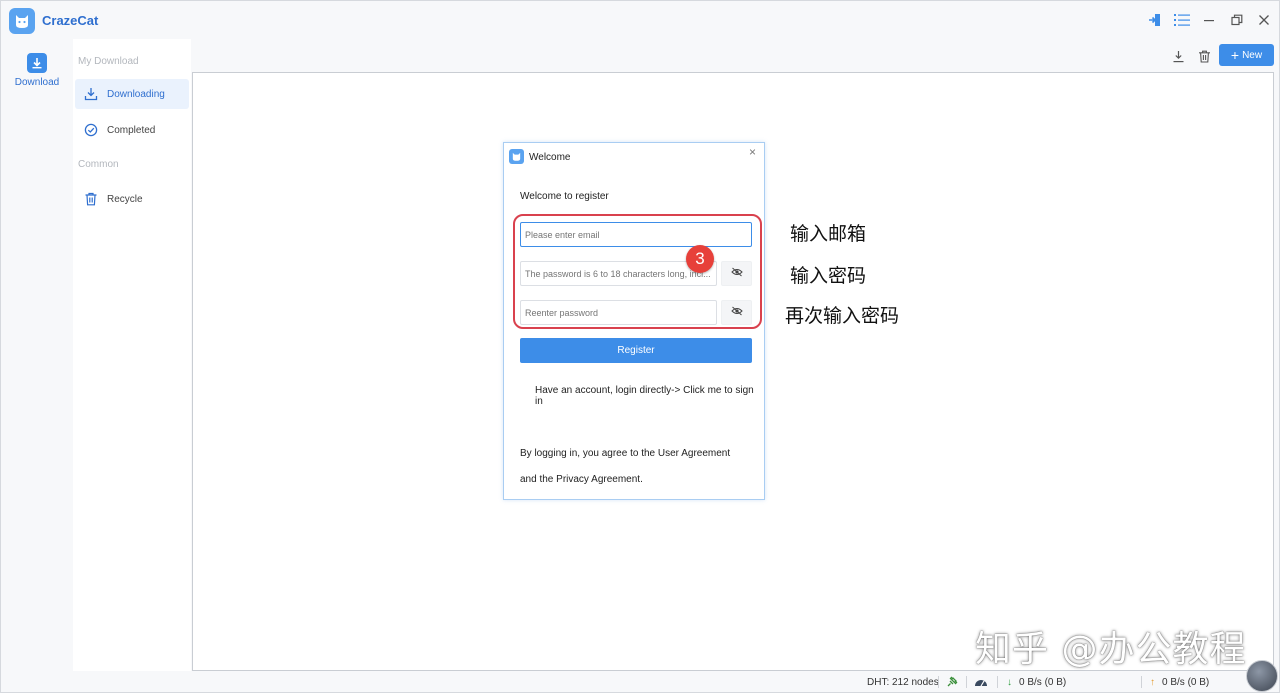 This screenshot has width=1280, height=693. What do you see at coordinates (98, 164) in the screenshot?
I see `section-title-common: Common` at bounding box center [98, 164].